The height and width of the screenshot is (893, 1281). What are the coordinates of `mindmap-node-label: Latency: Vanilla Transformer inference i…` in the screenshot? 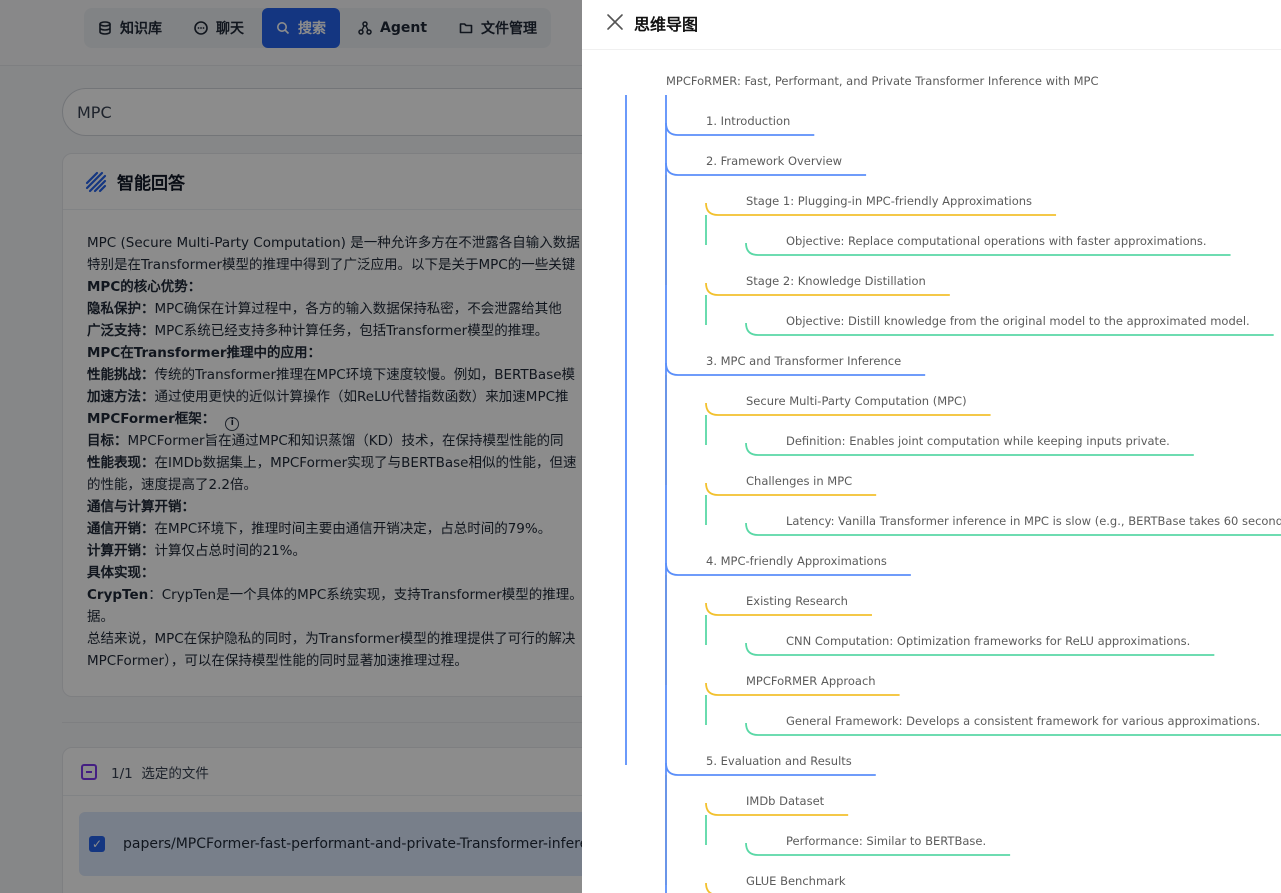 It's located at (1033, 521).